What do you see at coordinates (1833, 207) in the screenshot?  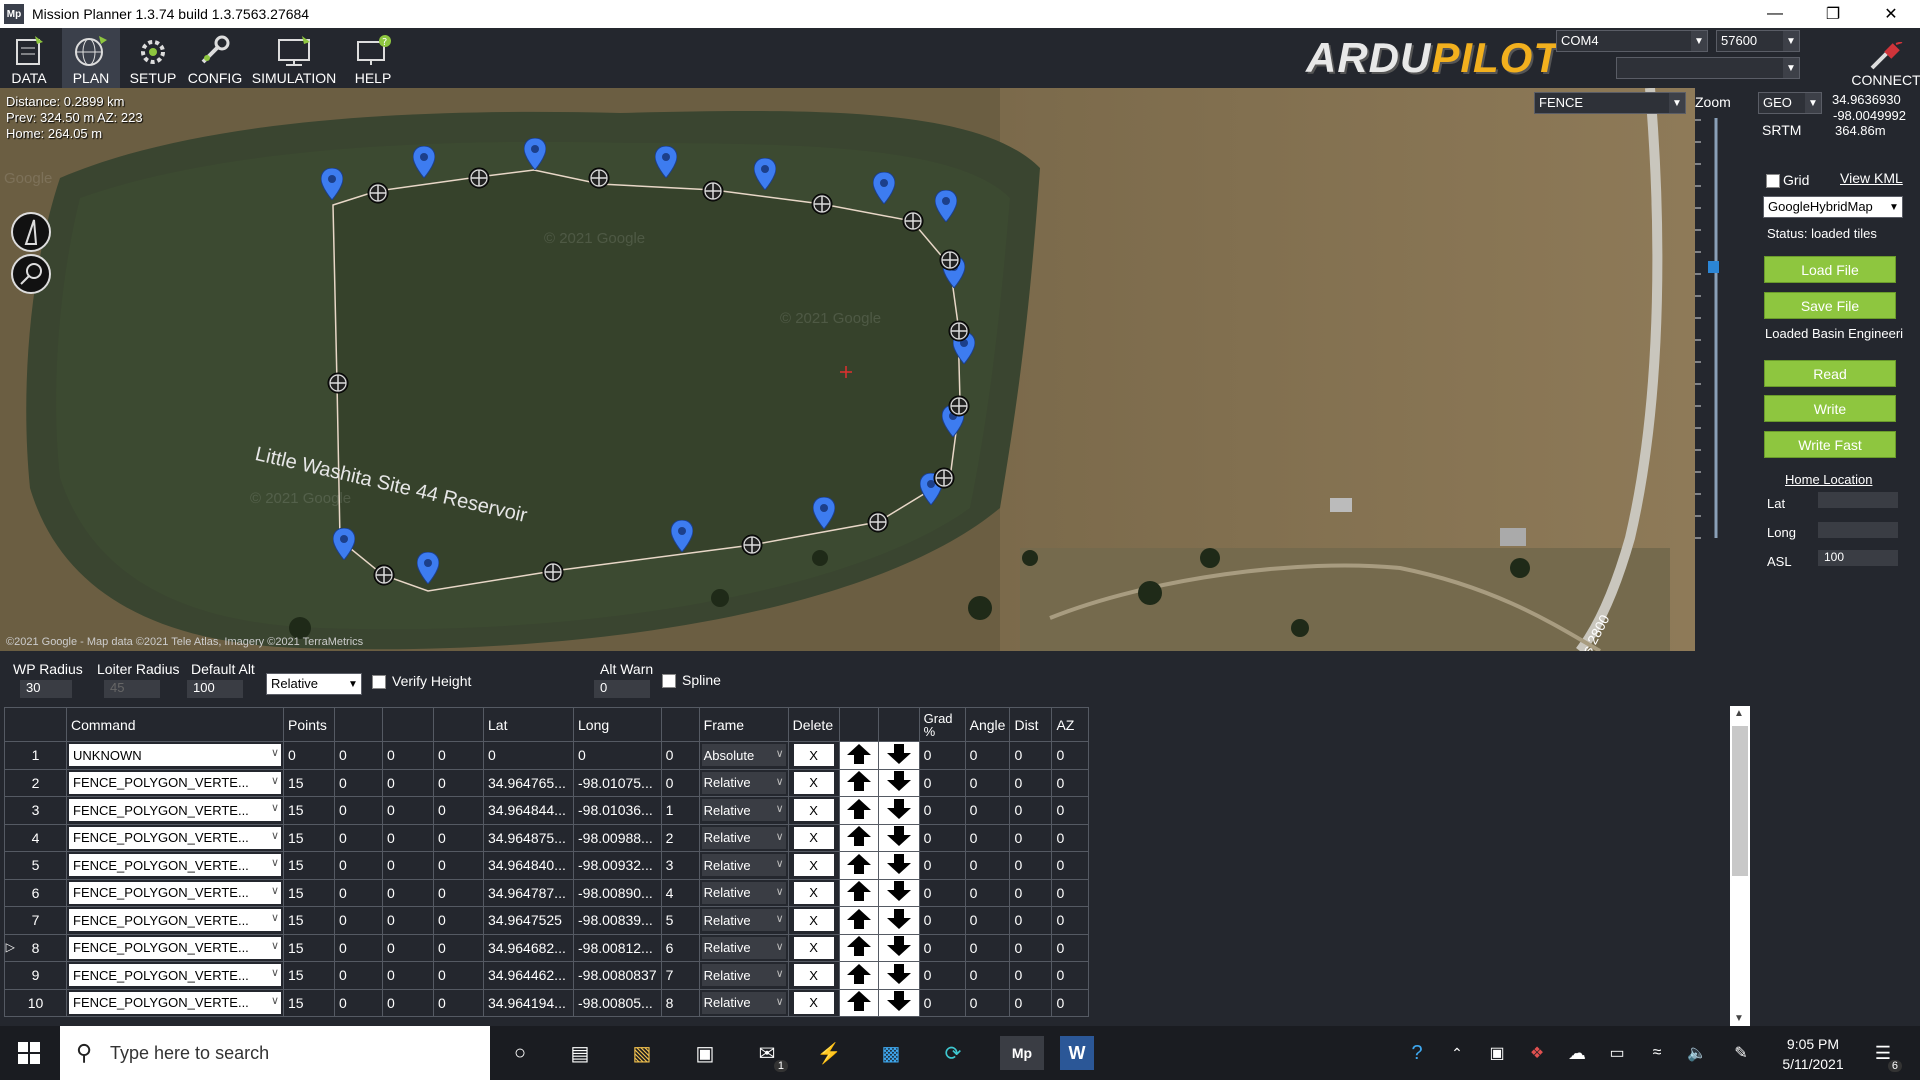 I see `map-type-select: GoogleHybridMap ▼` at bounding box center [1833, 207].